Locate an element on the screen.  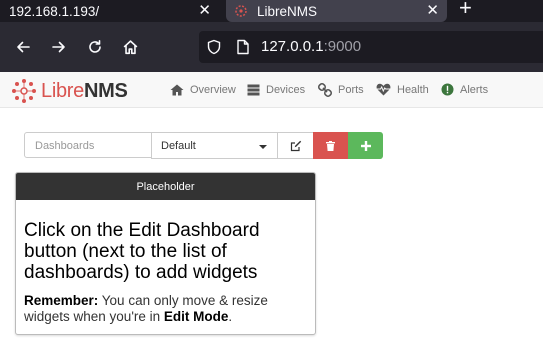
link-icon is located at coordinates (325, 89).